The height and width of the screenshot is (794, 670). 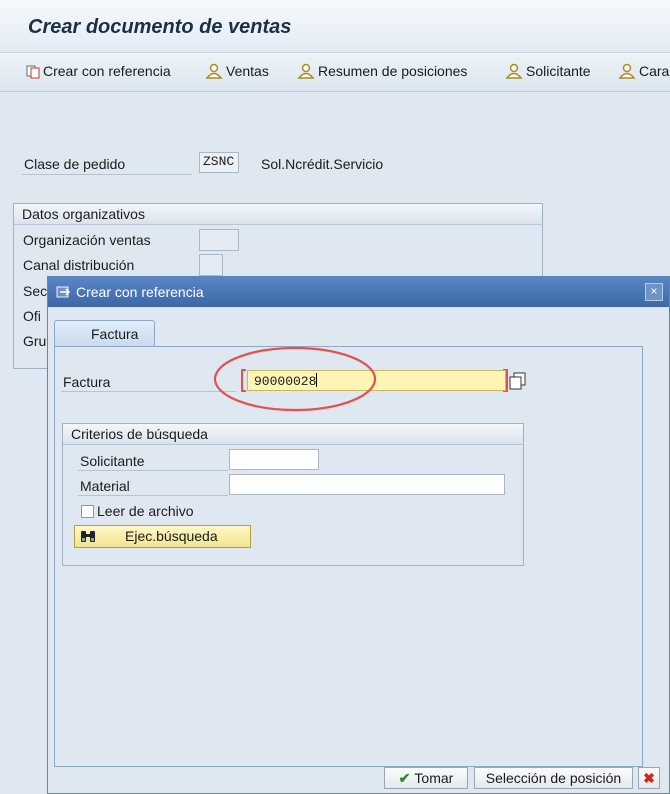 I want to click on create-with-reference-button: Crear con referencia, so click(x=98, y=72).